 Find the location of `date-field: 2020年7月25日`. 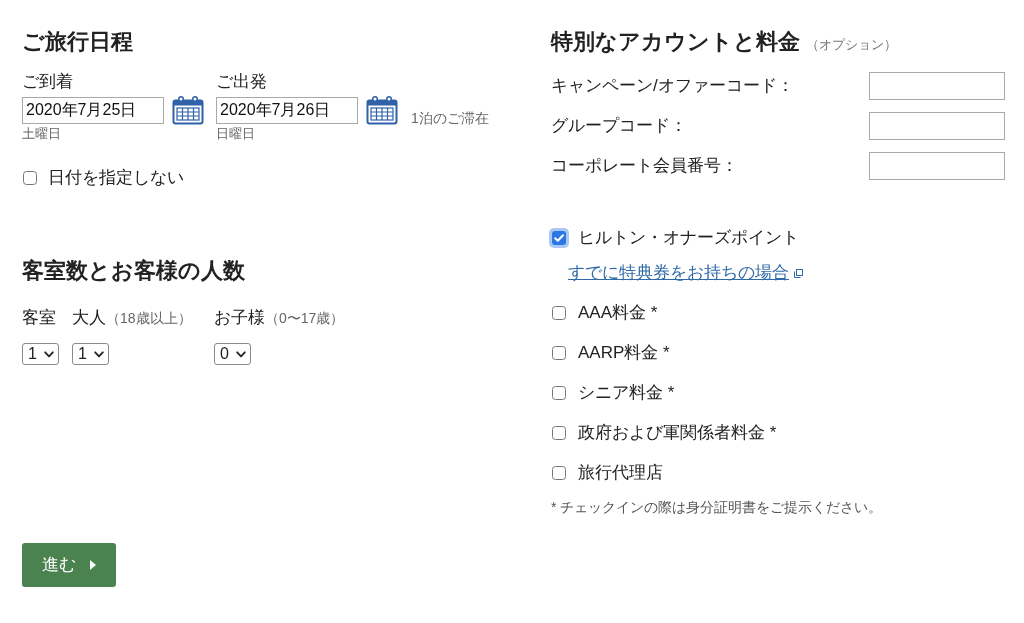

date-field: 2020年7月25日 is located at coordinates (93, 110).